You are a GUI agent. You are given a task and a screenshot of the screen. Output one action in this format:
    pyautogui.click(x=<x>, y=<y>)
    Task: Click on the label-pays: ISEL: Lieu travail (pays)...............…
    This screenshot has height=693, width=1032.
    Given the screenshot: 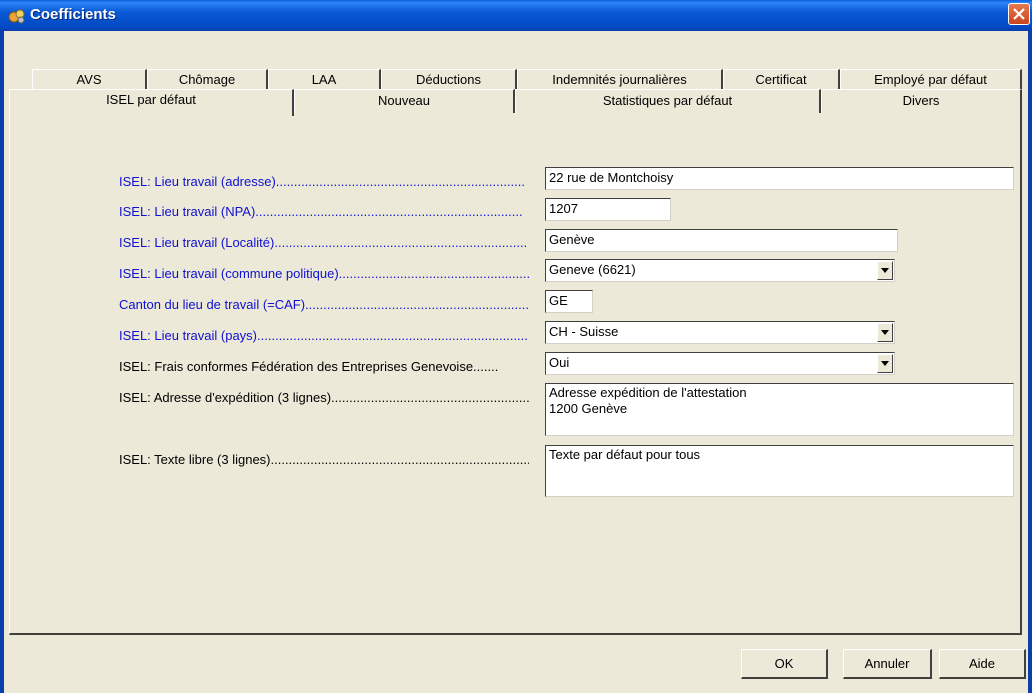 What is the action you would take?
    pyautogui.click(x=324, y=335)
    